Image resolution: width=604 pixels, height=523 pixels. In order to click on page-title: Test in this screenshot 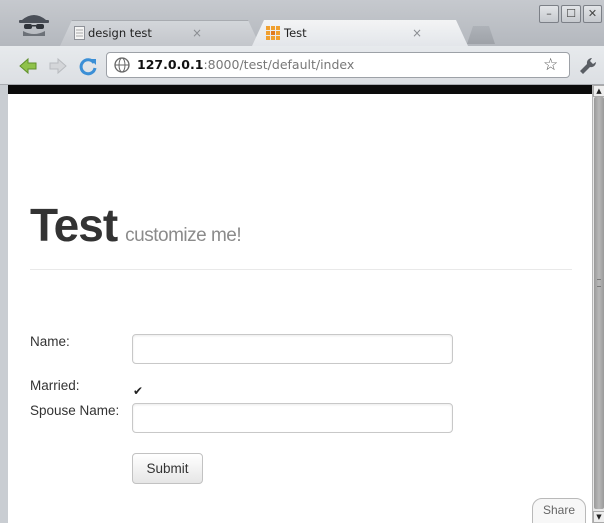, I will do `click(74, 225)`.